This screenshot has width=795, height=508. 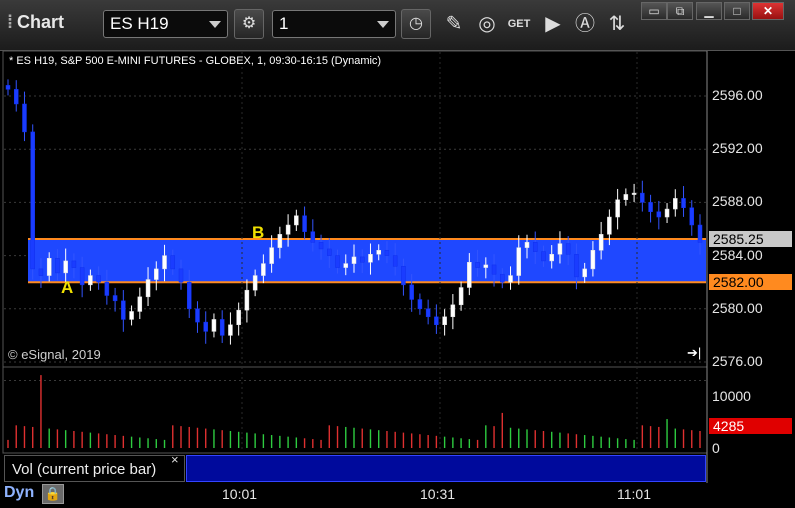 I want to click on close-icon: ✕, so click(x=768, y=11).